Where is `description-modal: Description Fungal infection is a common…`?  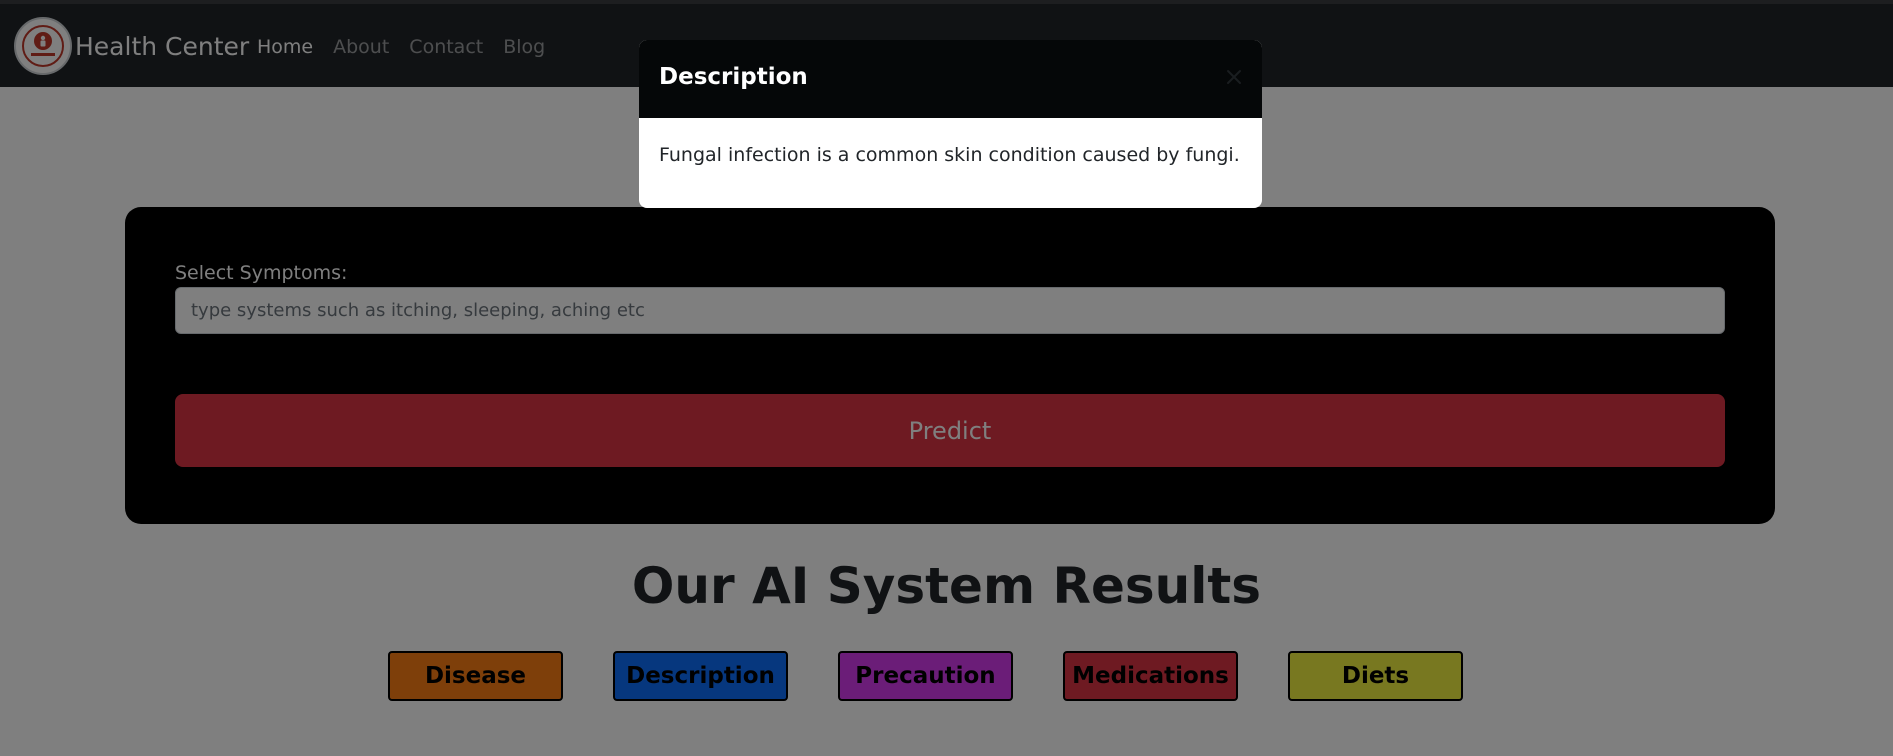
description-modal: Description Fungal infection is a common… is located at coordinates (950, 124).